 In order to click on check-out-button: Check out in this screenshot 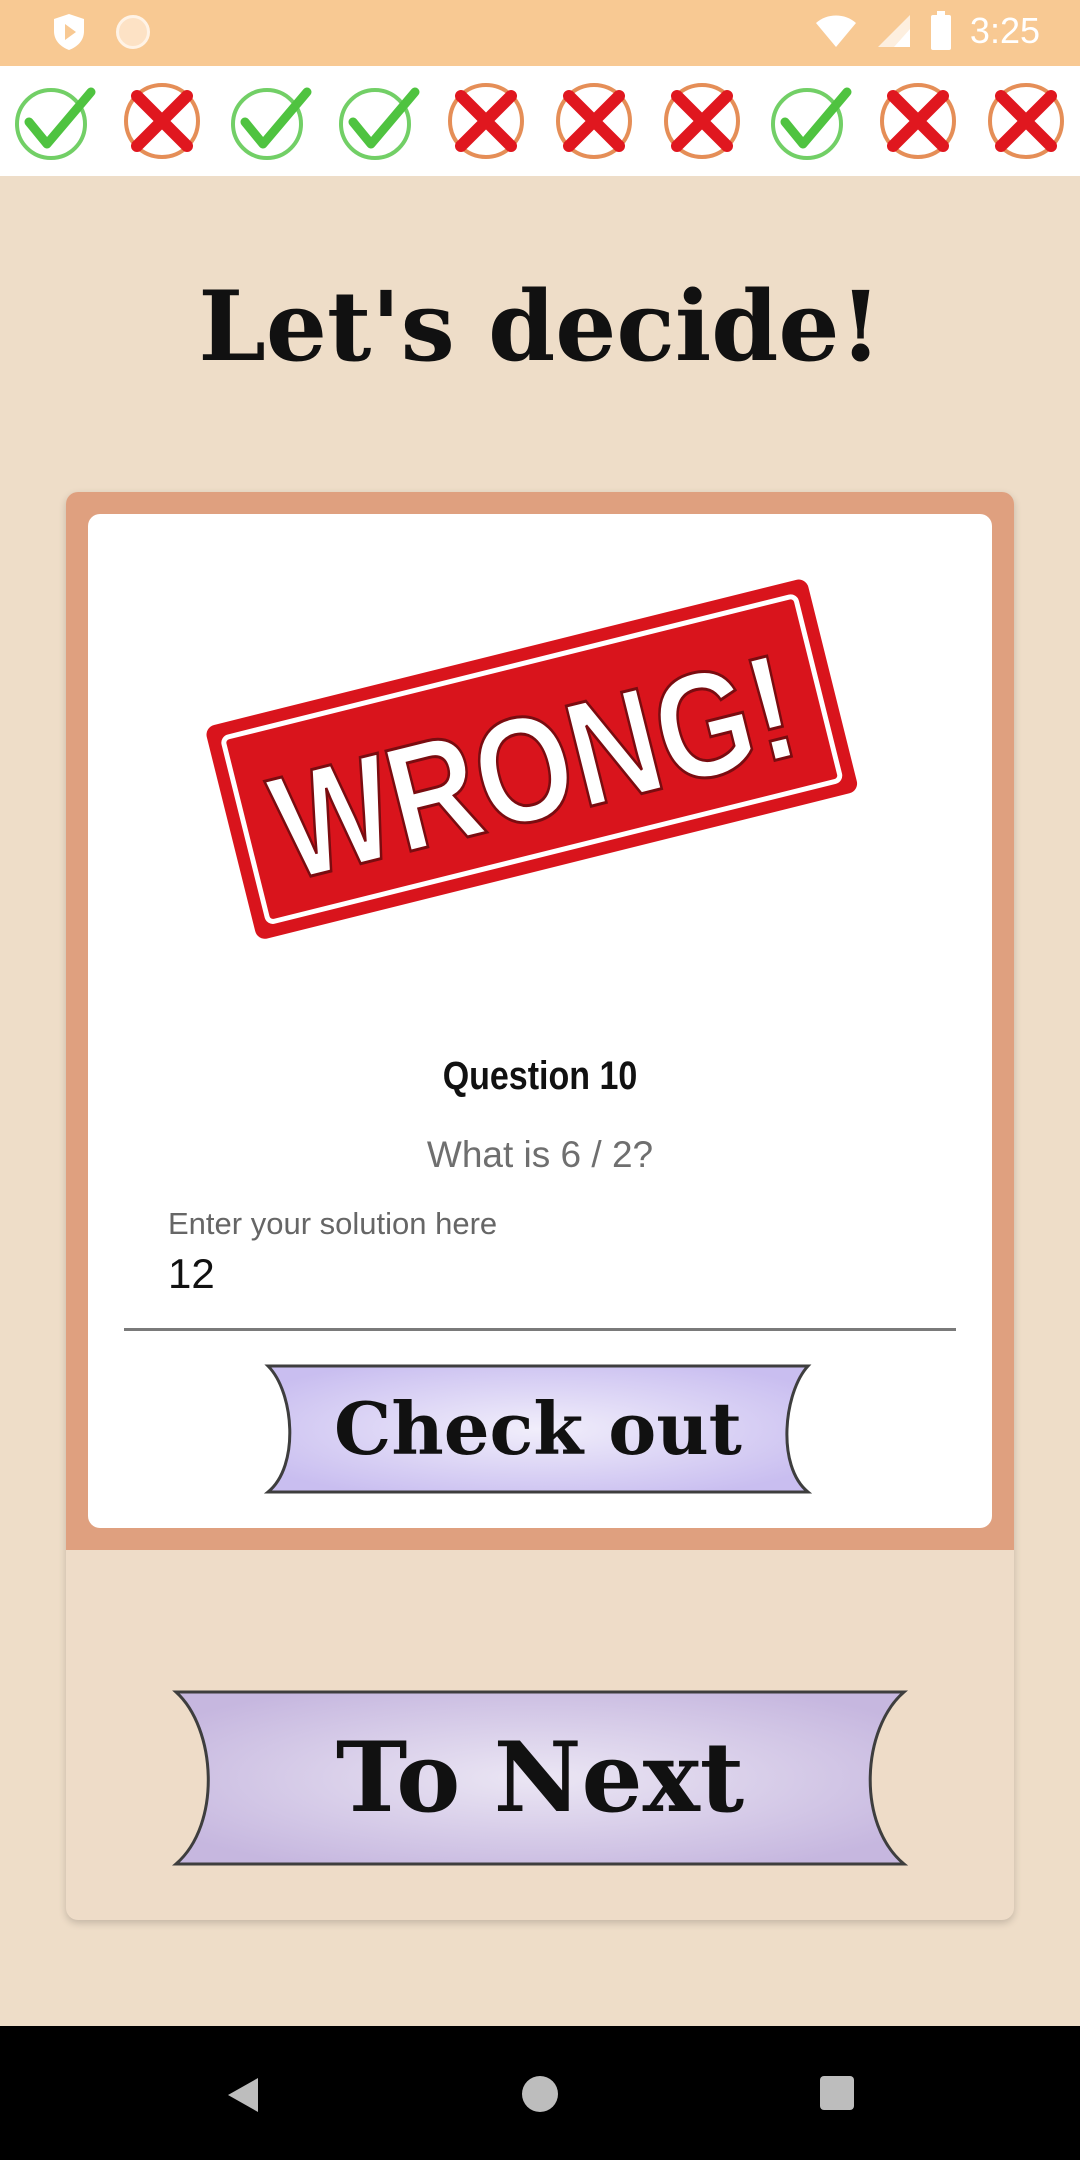, I will do `click(538, 1429)`.